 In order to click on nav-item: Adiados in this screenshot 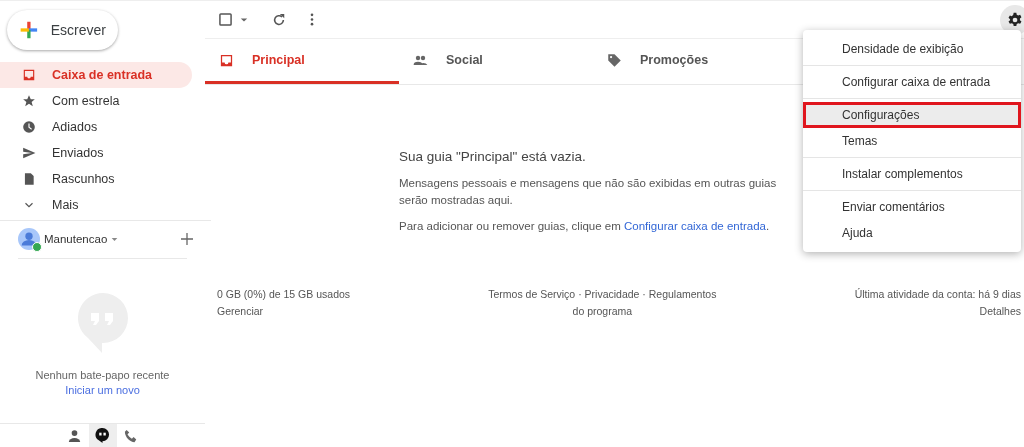, I will do `click(96, 127)`.